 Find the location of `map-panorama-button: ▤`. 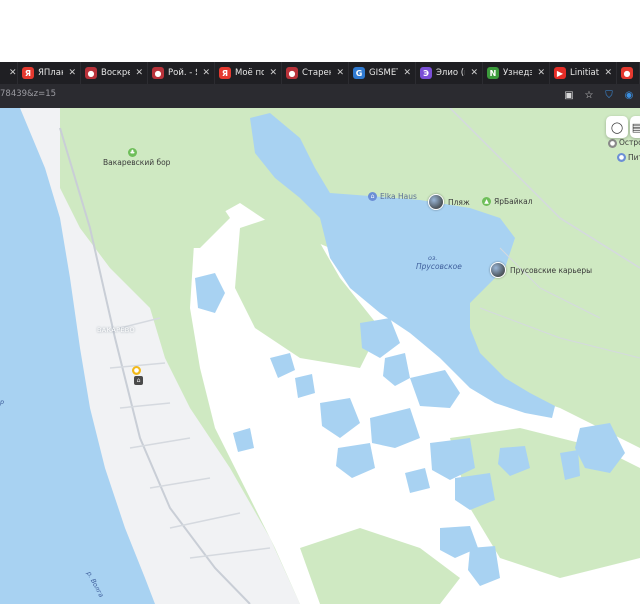

map-panorama-button: ▤ is located at coordinates (635, 127).